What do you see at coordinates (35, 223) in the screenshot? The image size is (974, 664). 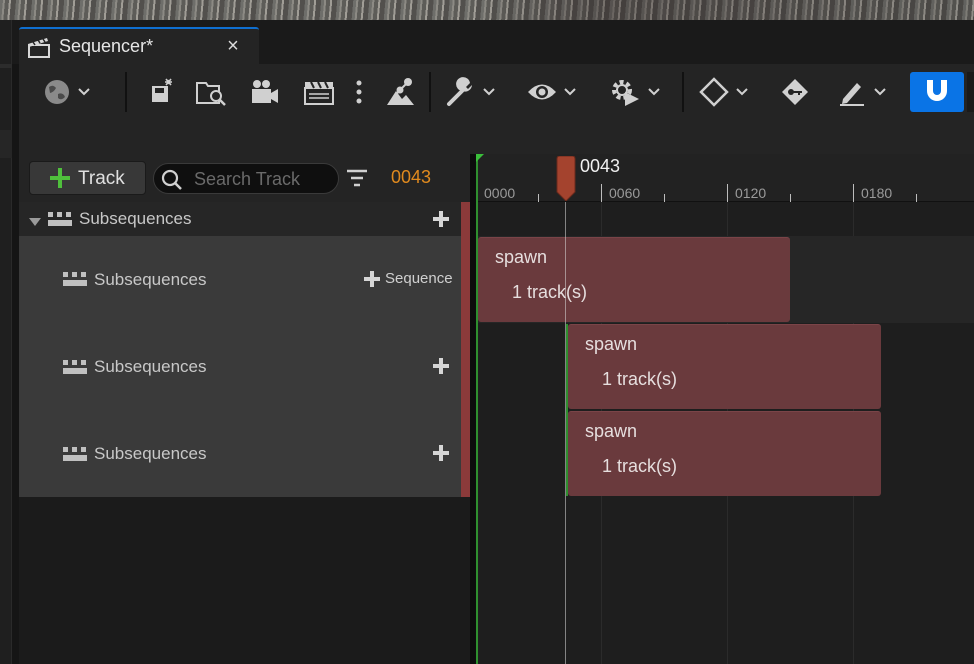 I see `expand-arrow-icon` at bounding box center [35, 223].